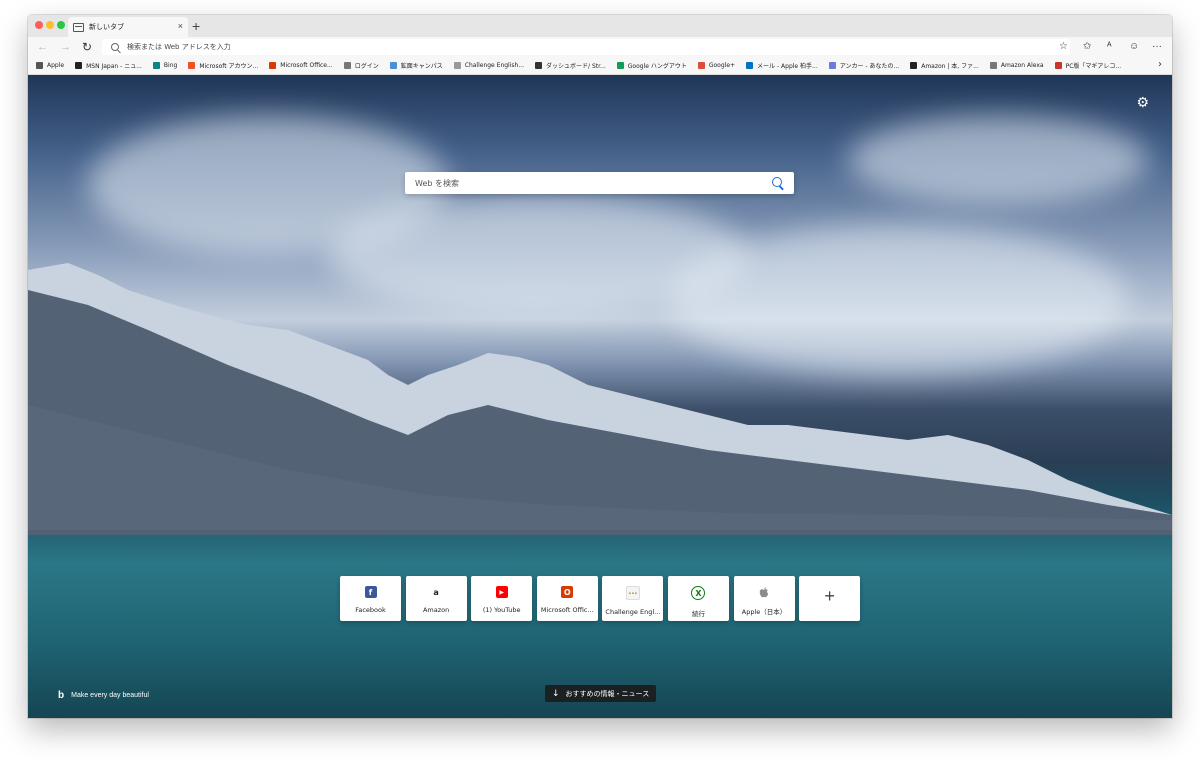 Image resolution: width=1200 pixels, height=760 pixels. Describe the element at coordinates (607, 693) in the screenshot. I see `news-feed-label: おすすめの情報・ニュース` at that location.